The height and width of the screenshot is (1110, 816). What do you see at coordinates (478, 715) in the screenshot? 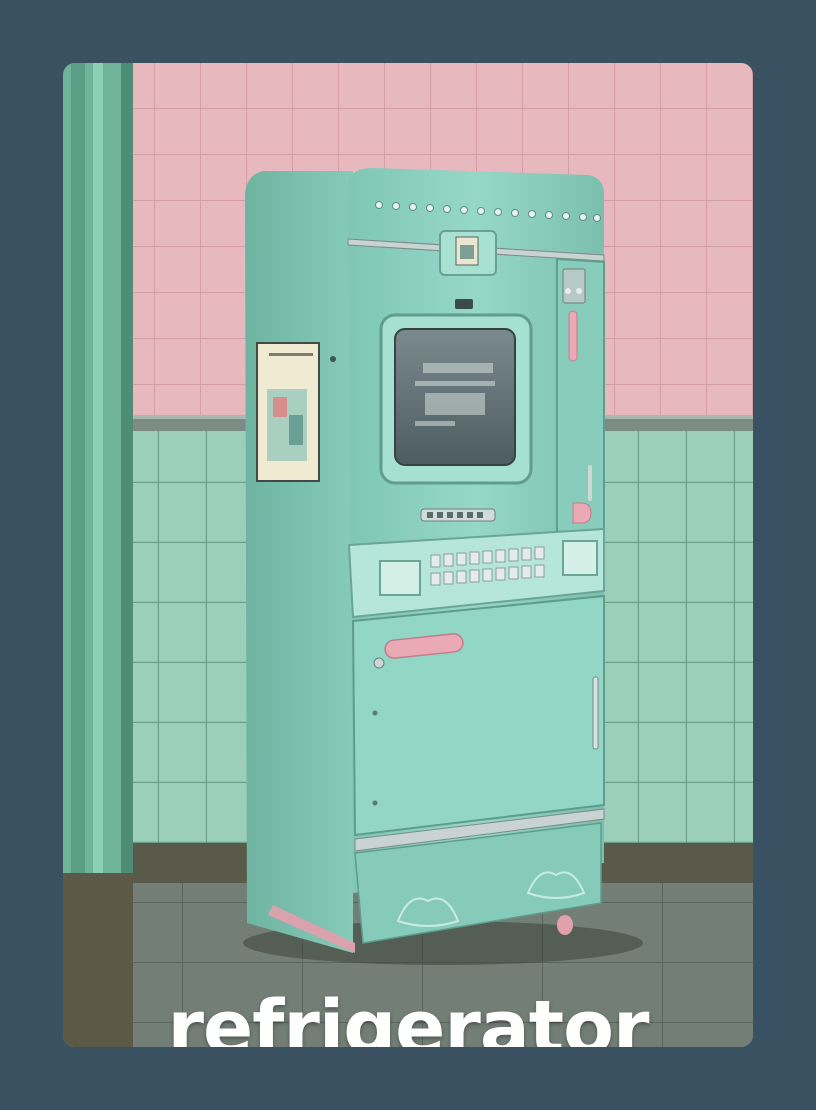
I see `lower-door` at bounding box center [478, 715].